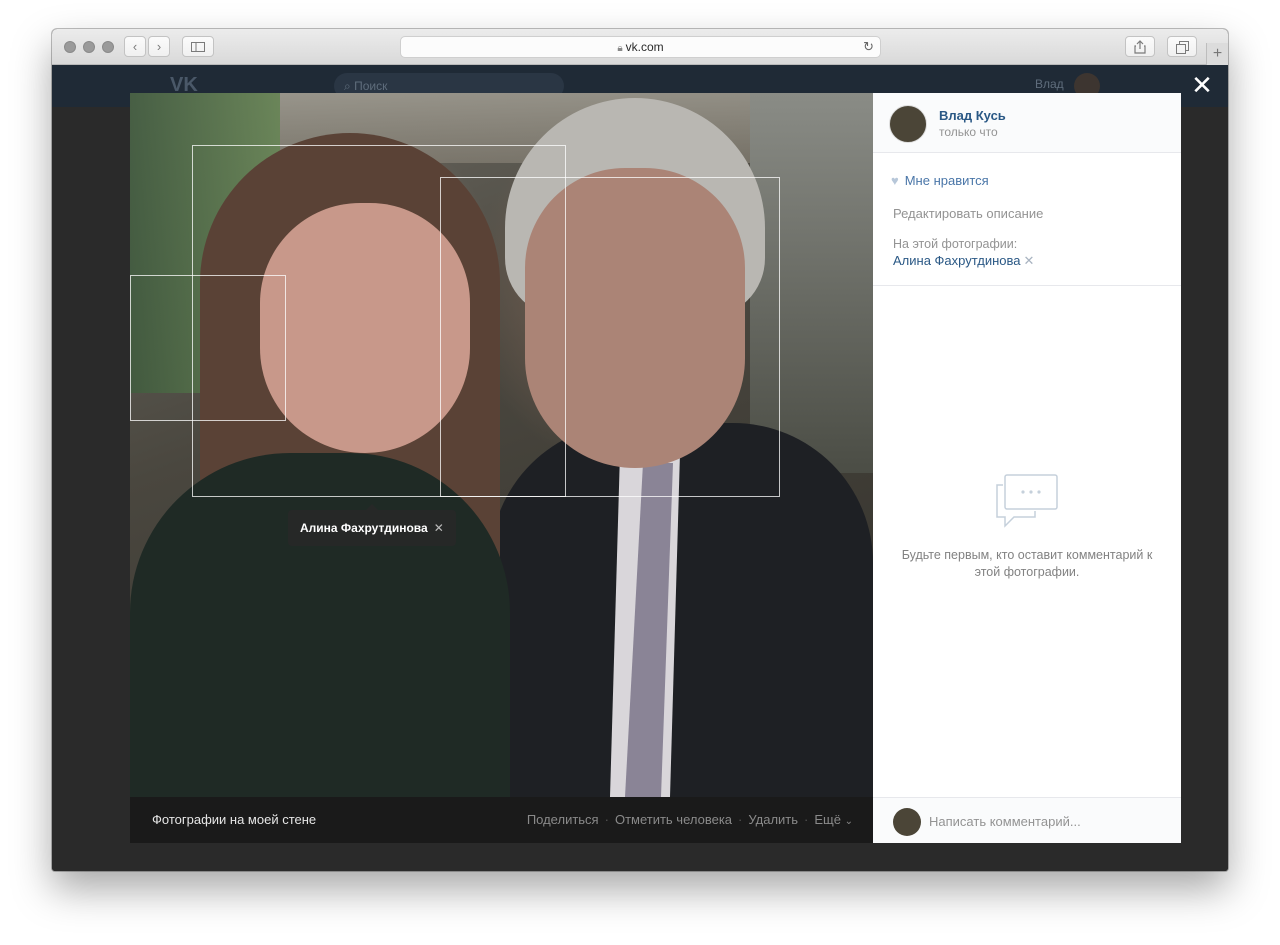  I want to click on tagged-person: Алина Фахрутдинова ✕, so click(963, 261).